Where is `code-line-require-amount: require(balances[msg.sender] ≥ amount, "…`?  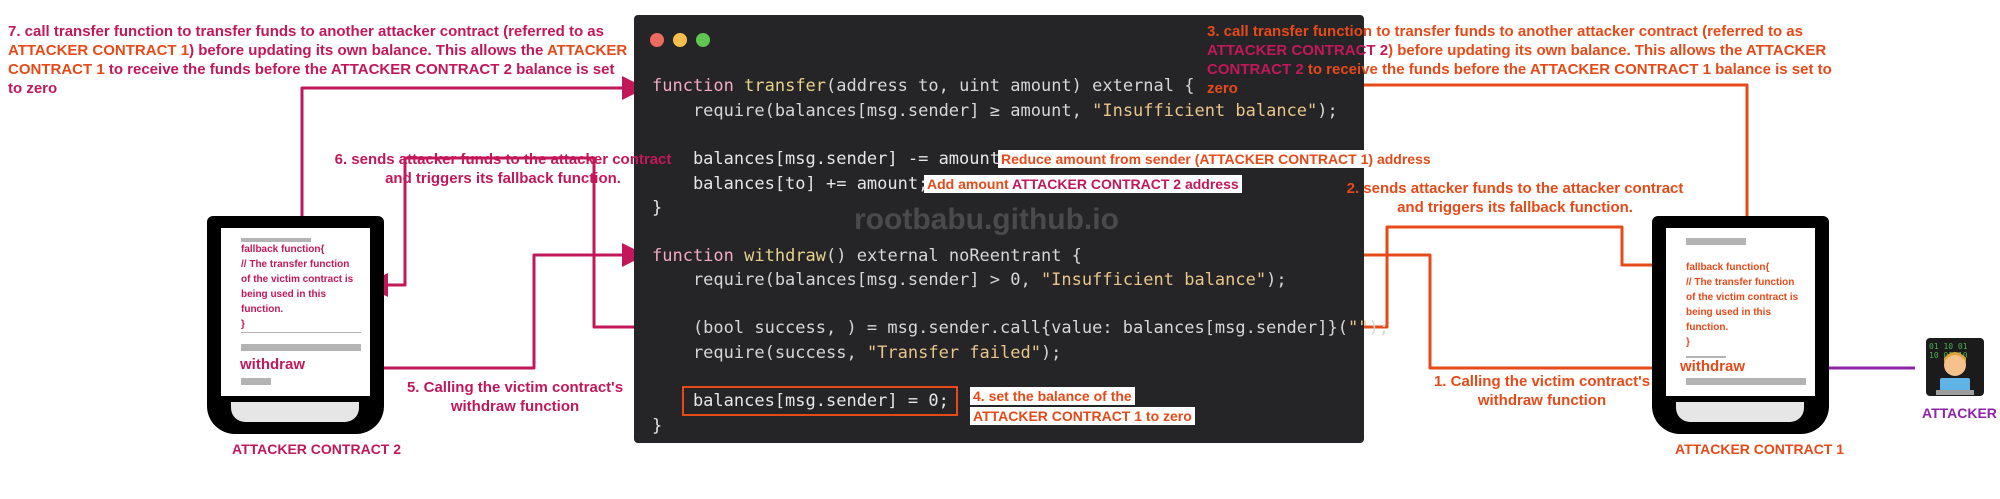
code-line-require-amount: require(balances[msg.sender] ≥ amount, "… is located at coordinates (995, 111).